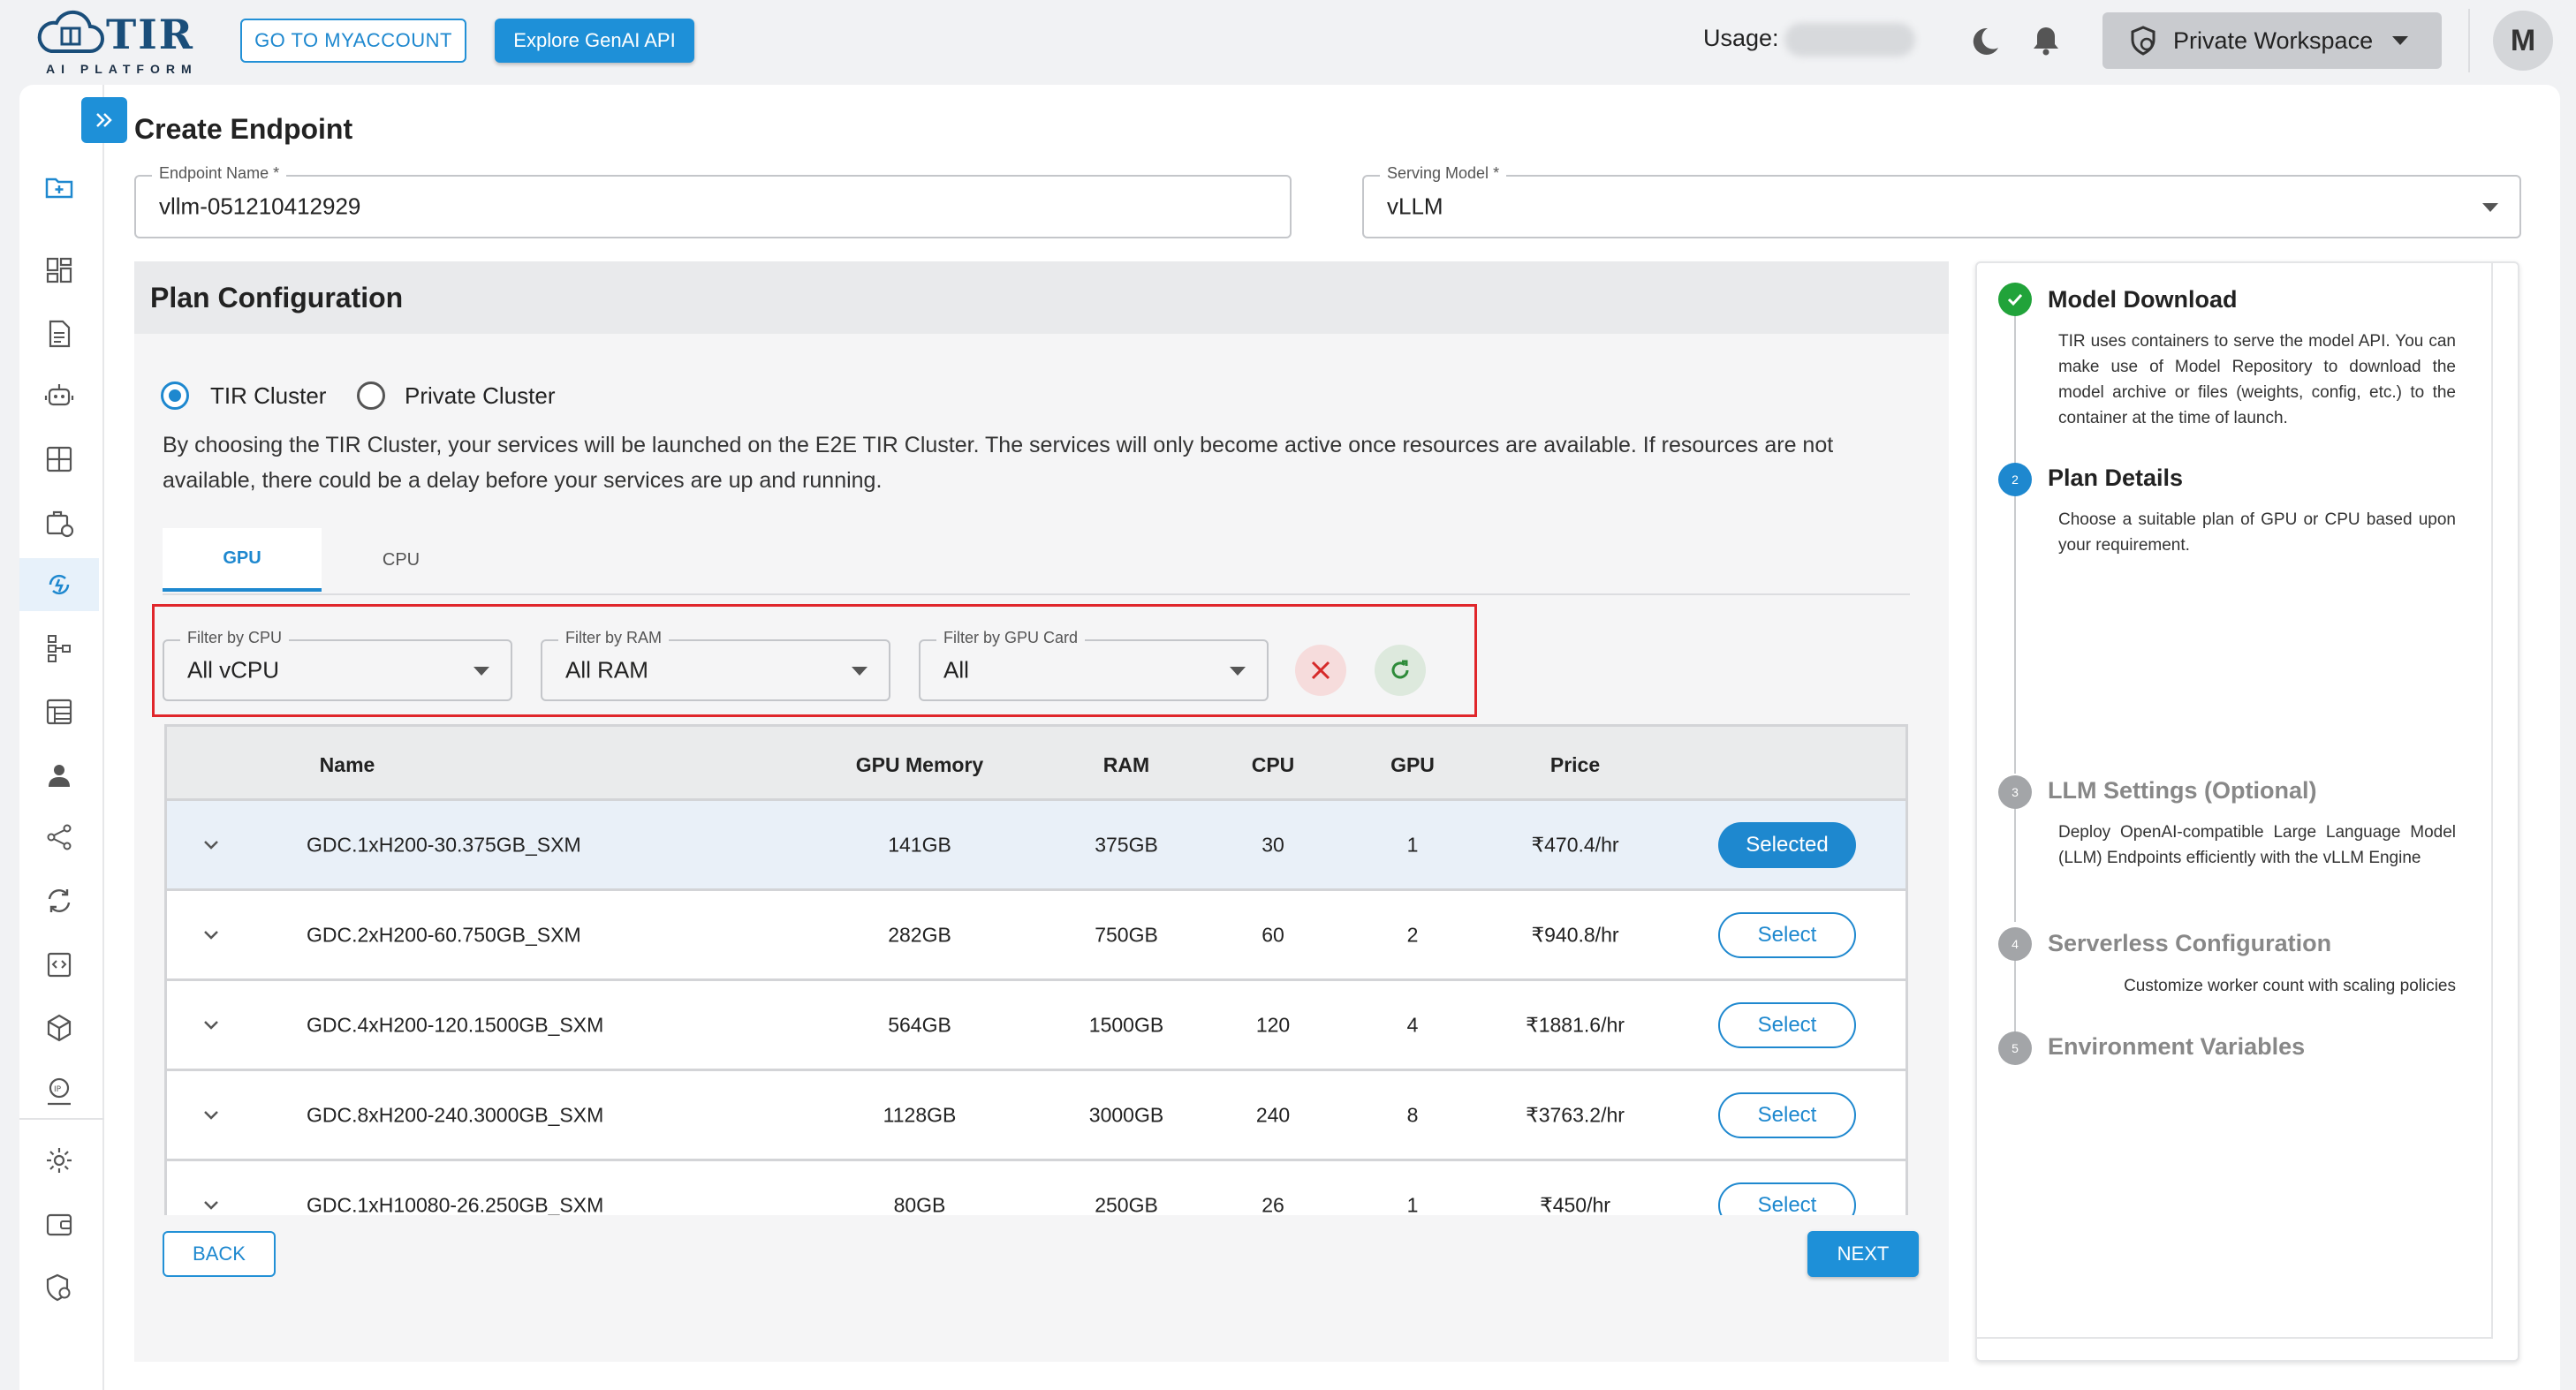  I want to click on sidebar-item-training, so click(59, 522).